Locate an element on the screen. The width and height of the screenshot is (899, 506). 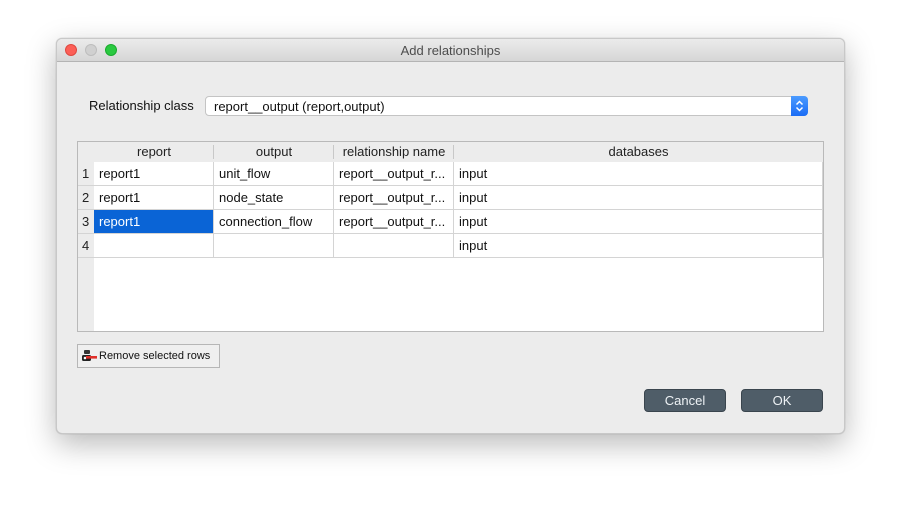
row-number: 2 is located at coordinates (86, 198).